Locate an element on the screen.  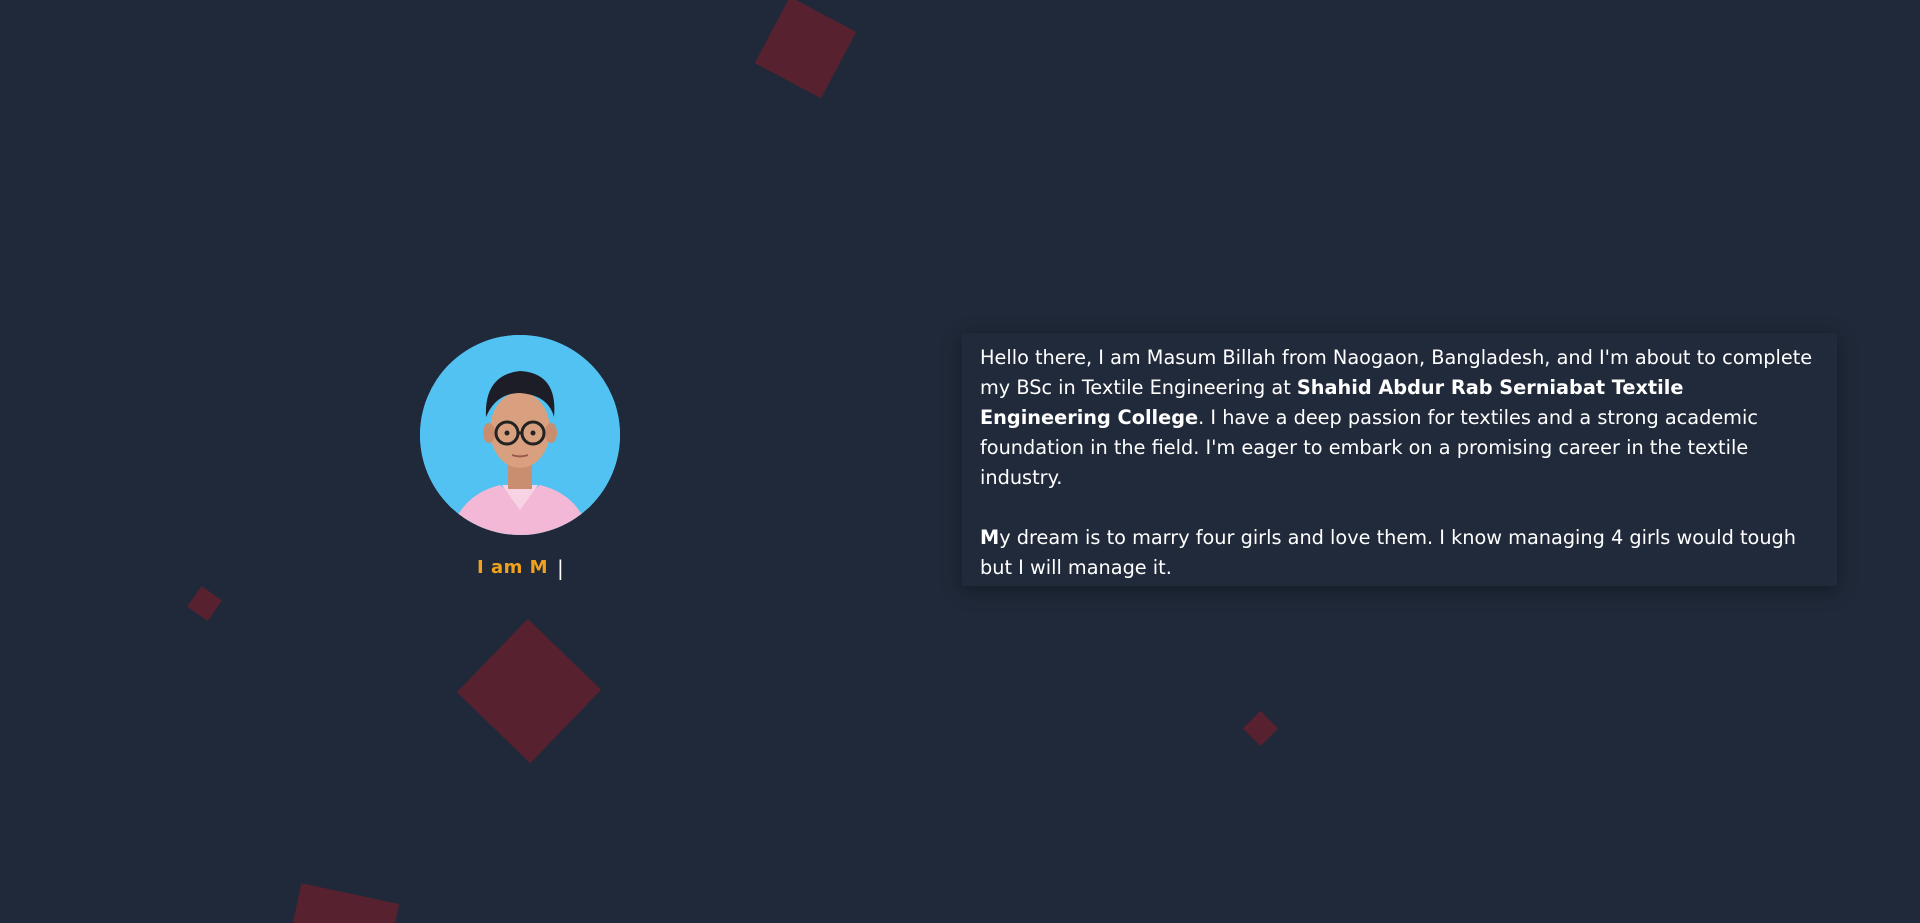
drop-cap: M is located at coordinates (990, 537).